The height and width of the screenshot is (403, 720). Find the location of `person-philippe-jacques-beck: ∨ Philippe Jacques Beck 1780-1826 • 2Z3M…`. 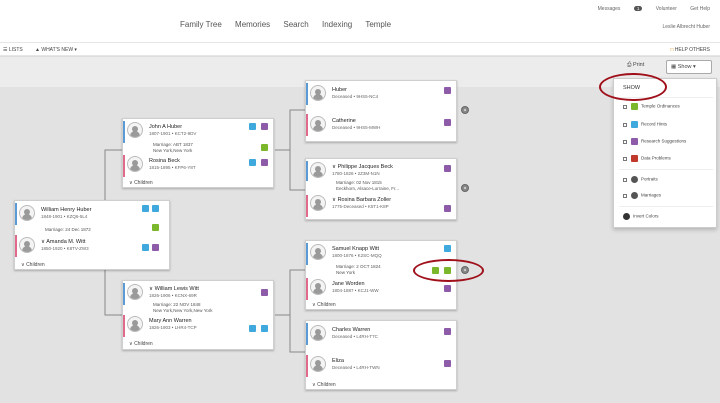

person-philippe-jacques-beck: ∨ Philippe Jacques Beck 1780-1826 • 2Z3M… is located at coordinates (371, 171).